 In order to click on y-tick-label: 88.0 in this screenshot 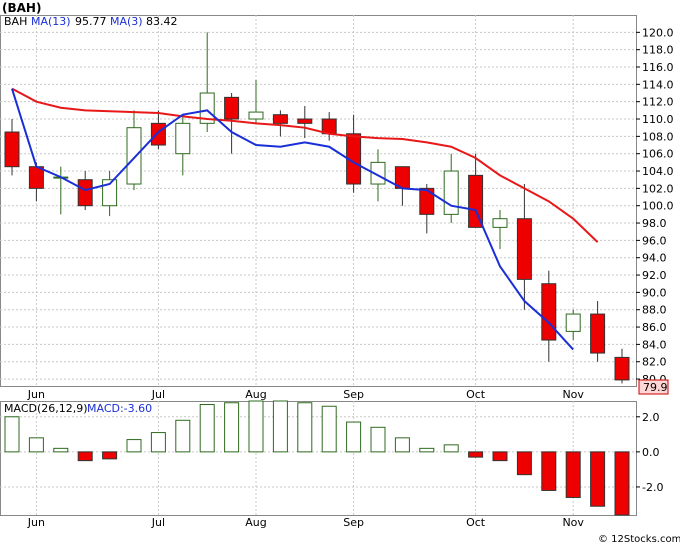, I will do `click(654, 310)`.